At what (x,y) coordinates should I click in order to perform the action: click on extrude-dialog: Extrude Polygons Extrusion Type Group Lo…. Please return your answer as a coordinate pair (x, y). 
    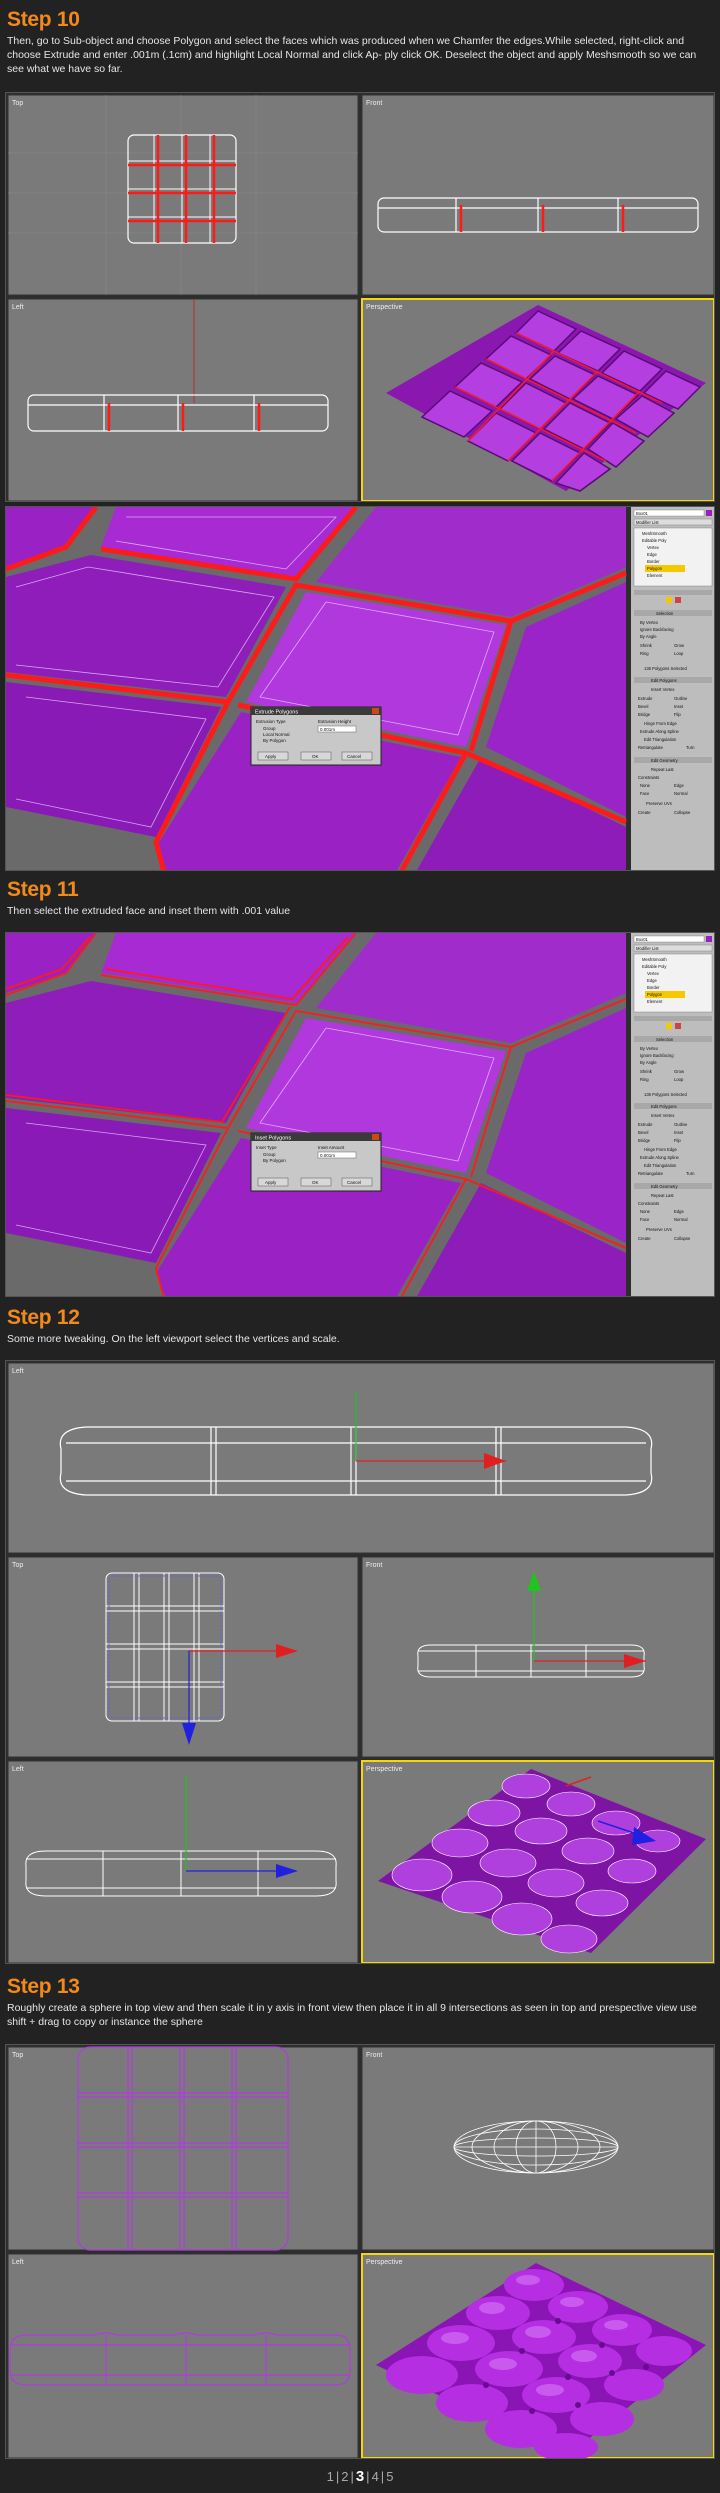
    Looking at the image, I should click on (316, 736).